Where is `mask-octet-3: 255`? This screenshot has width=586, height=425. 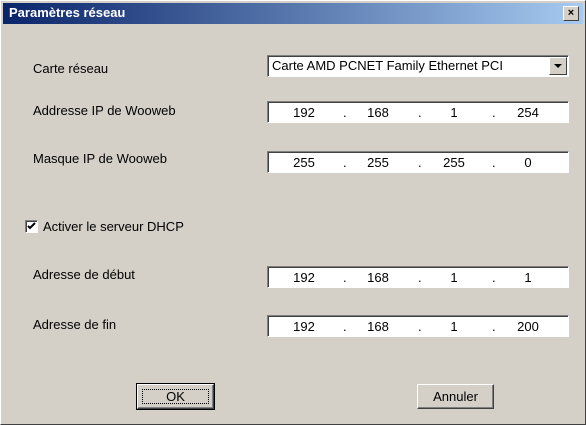
mask-octet-3: 255 is located at coordinates (454, 162).